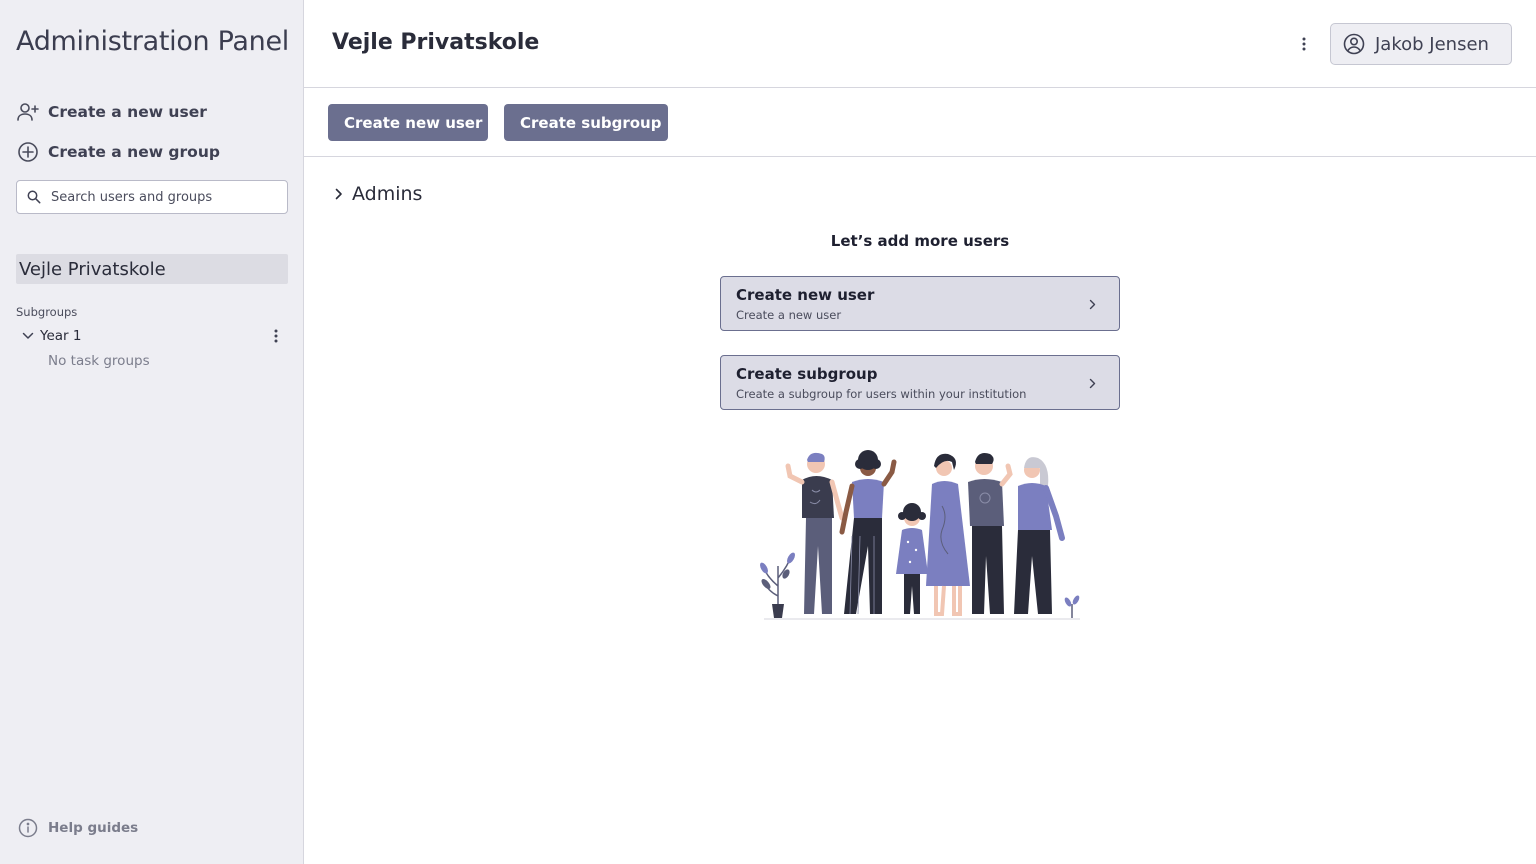 This screenshot has height=864, width=1536. I want to click on info-icon, so click(28, 828).